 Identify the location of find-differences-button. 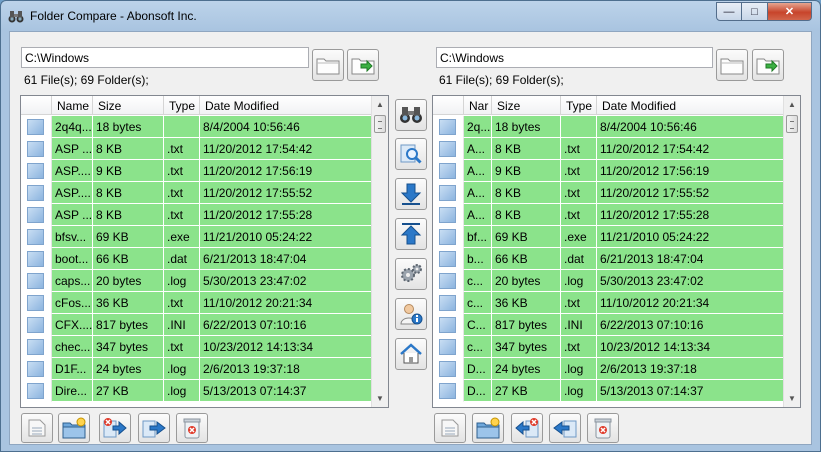
(411, 154).